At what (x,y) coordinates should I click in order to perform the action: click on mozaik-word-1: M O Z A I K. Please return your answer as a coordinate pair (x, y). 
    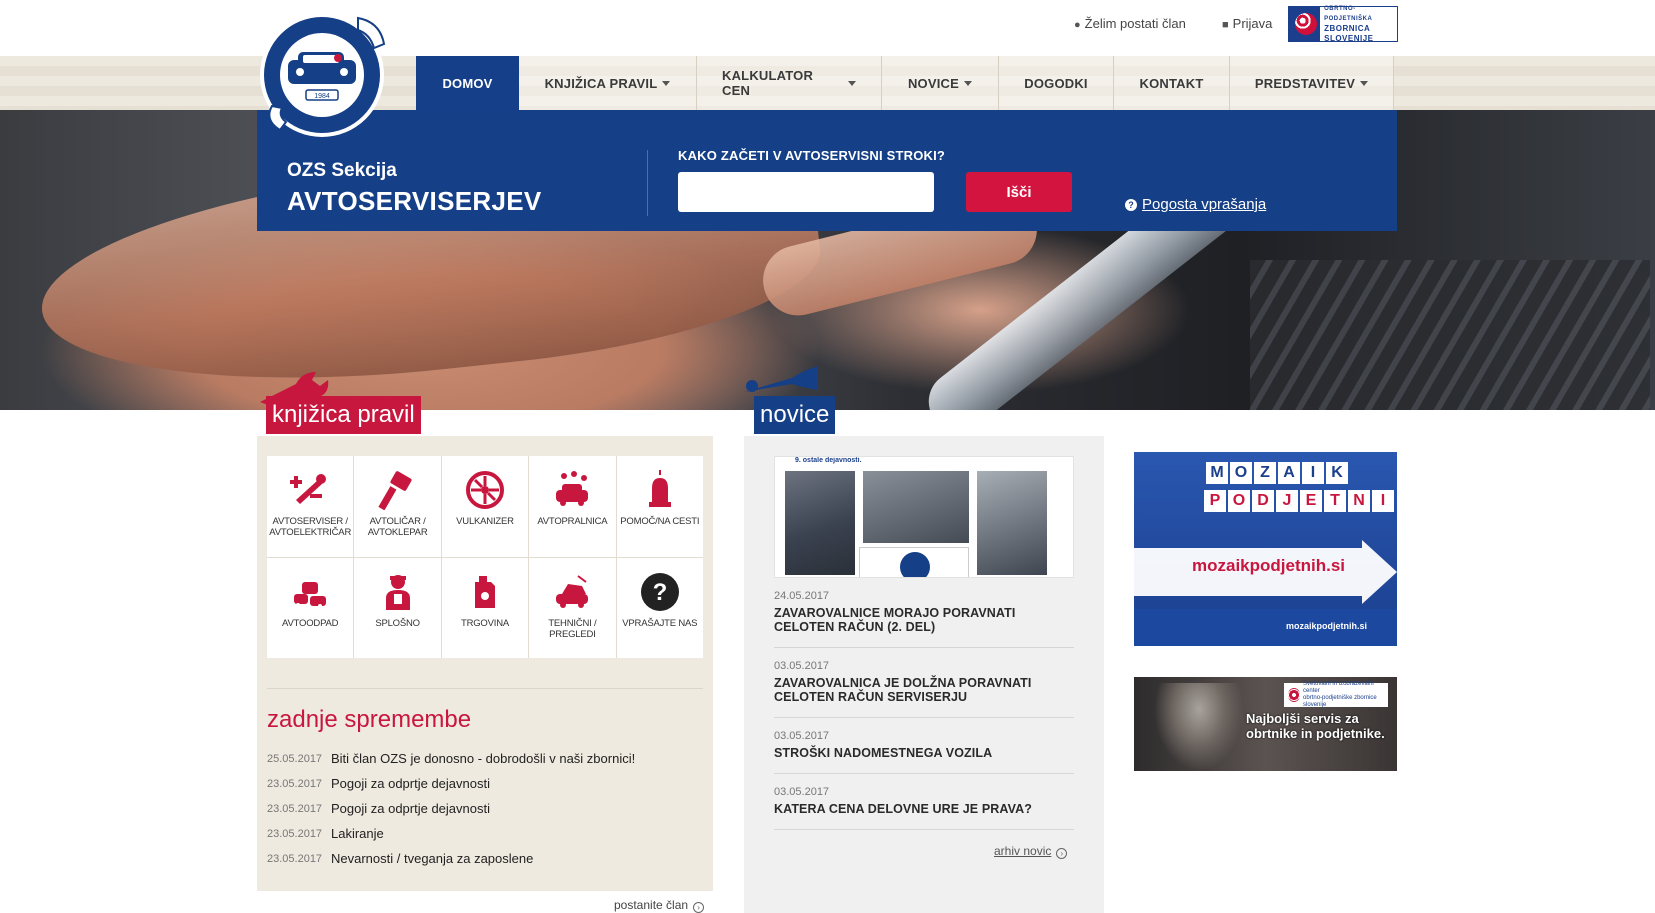
    Looking at the image, I should click on (1277, 473).